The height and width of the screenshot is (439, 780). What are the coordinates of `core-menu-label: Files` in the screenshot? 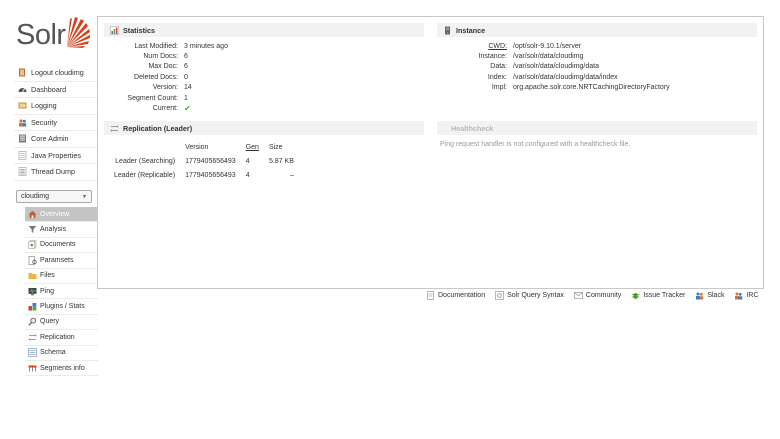 It's located at (47, 276).